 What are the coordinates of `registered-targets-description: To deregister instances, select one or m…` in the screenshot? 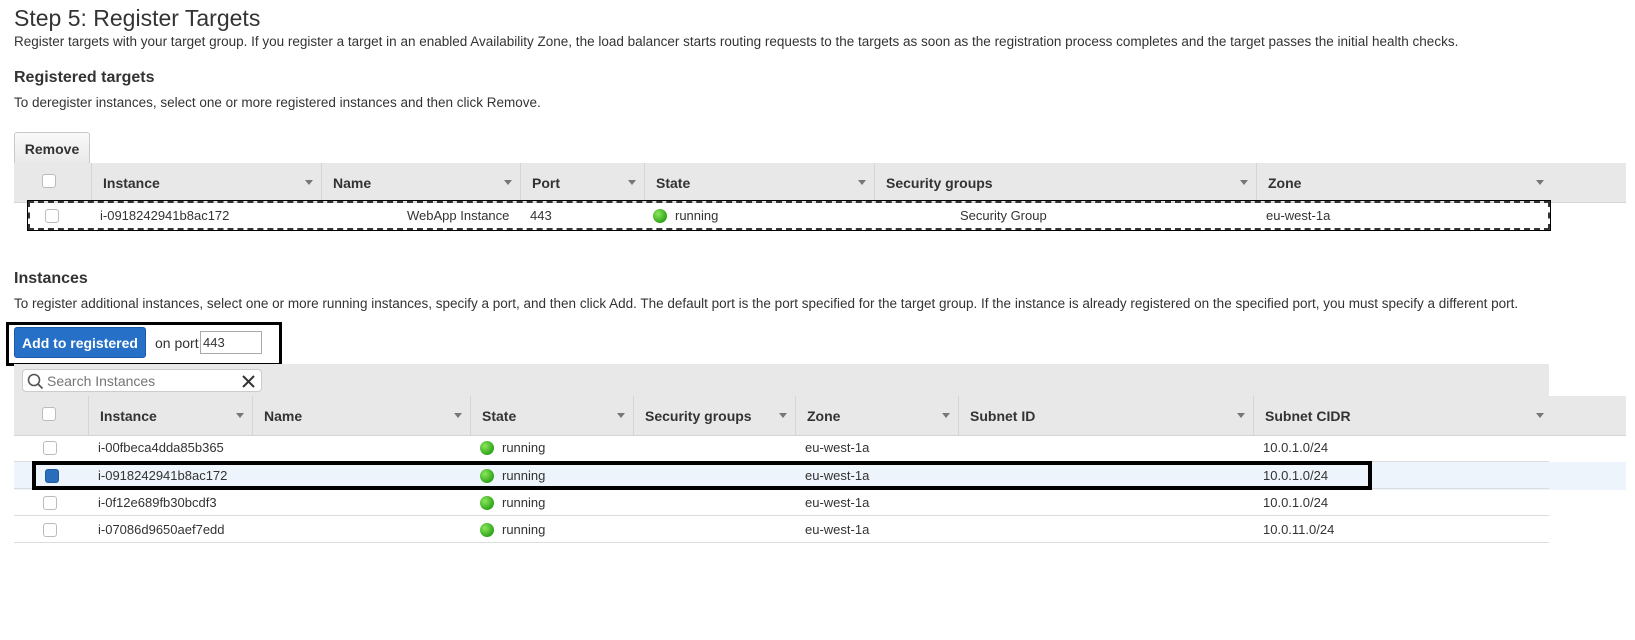 It's located at (277, 102).